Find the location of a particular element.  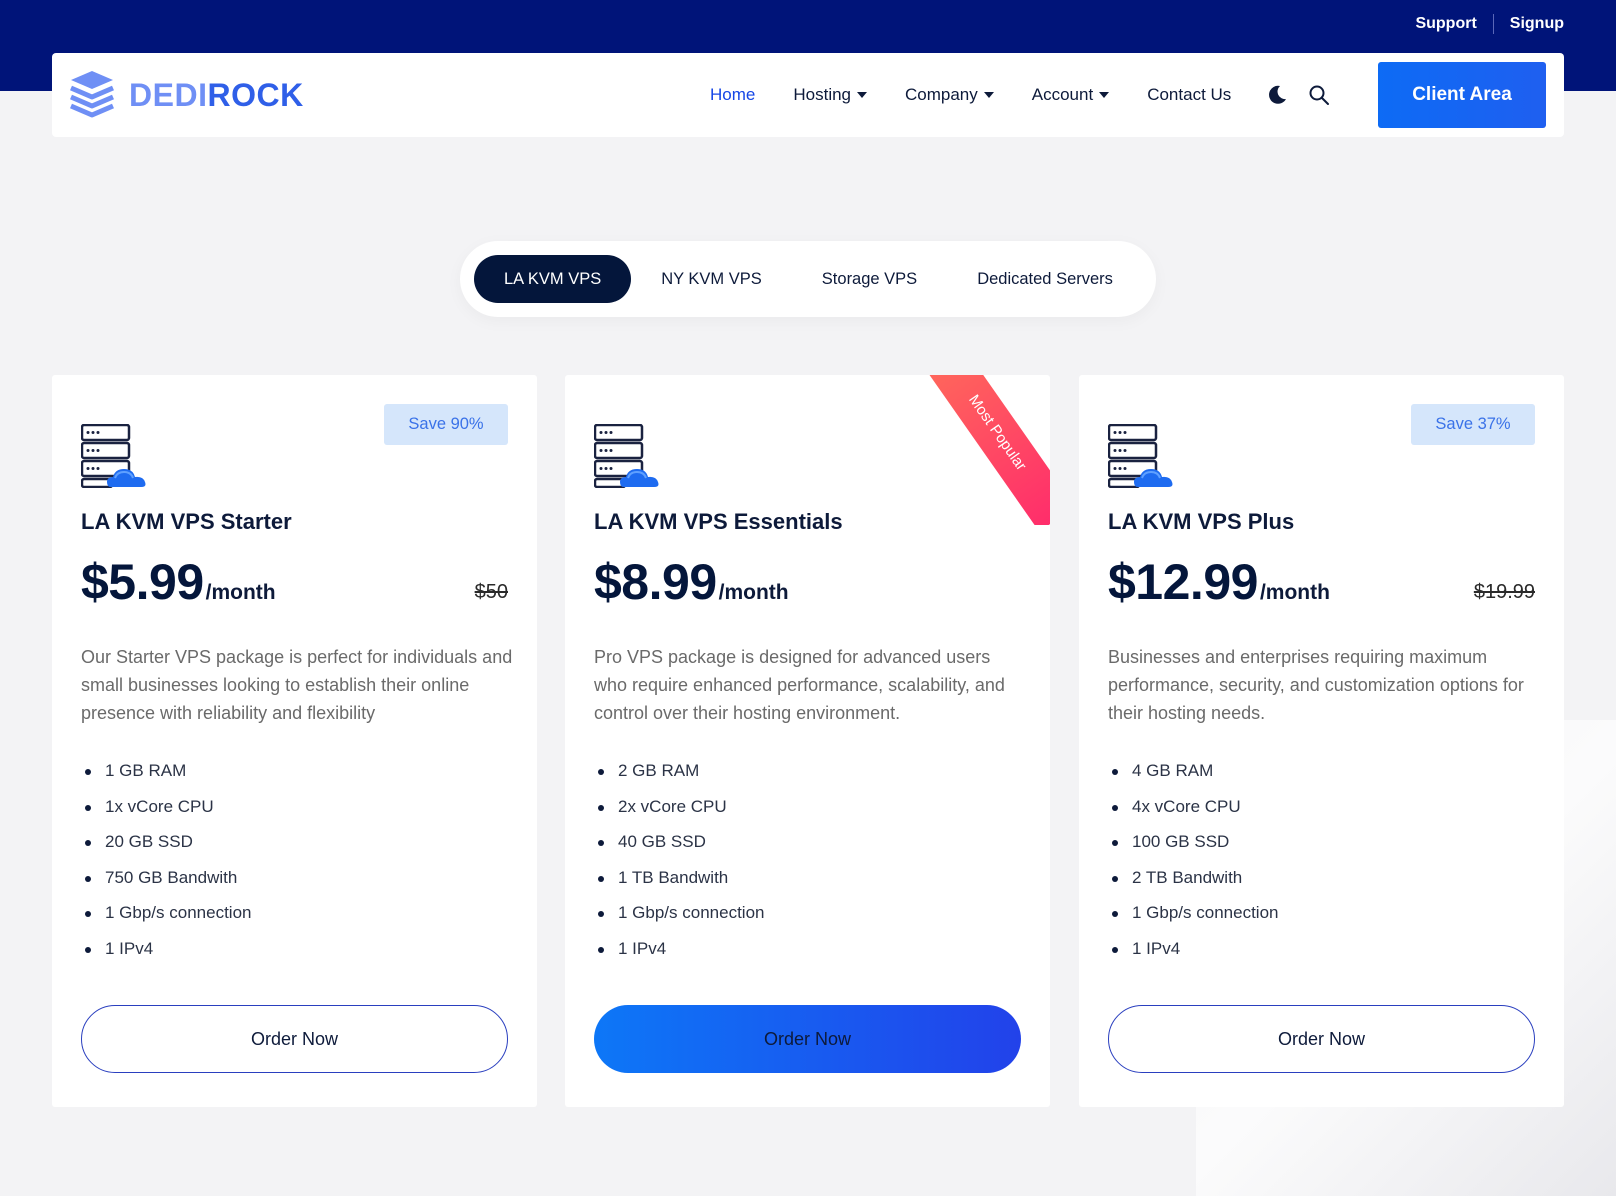

price-row: $5.99 /month is located at coordinates (178, 582).